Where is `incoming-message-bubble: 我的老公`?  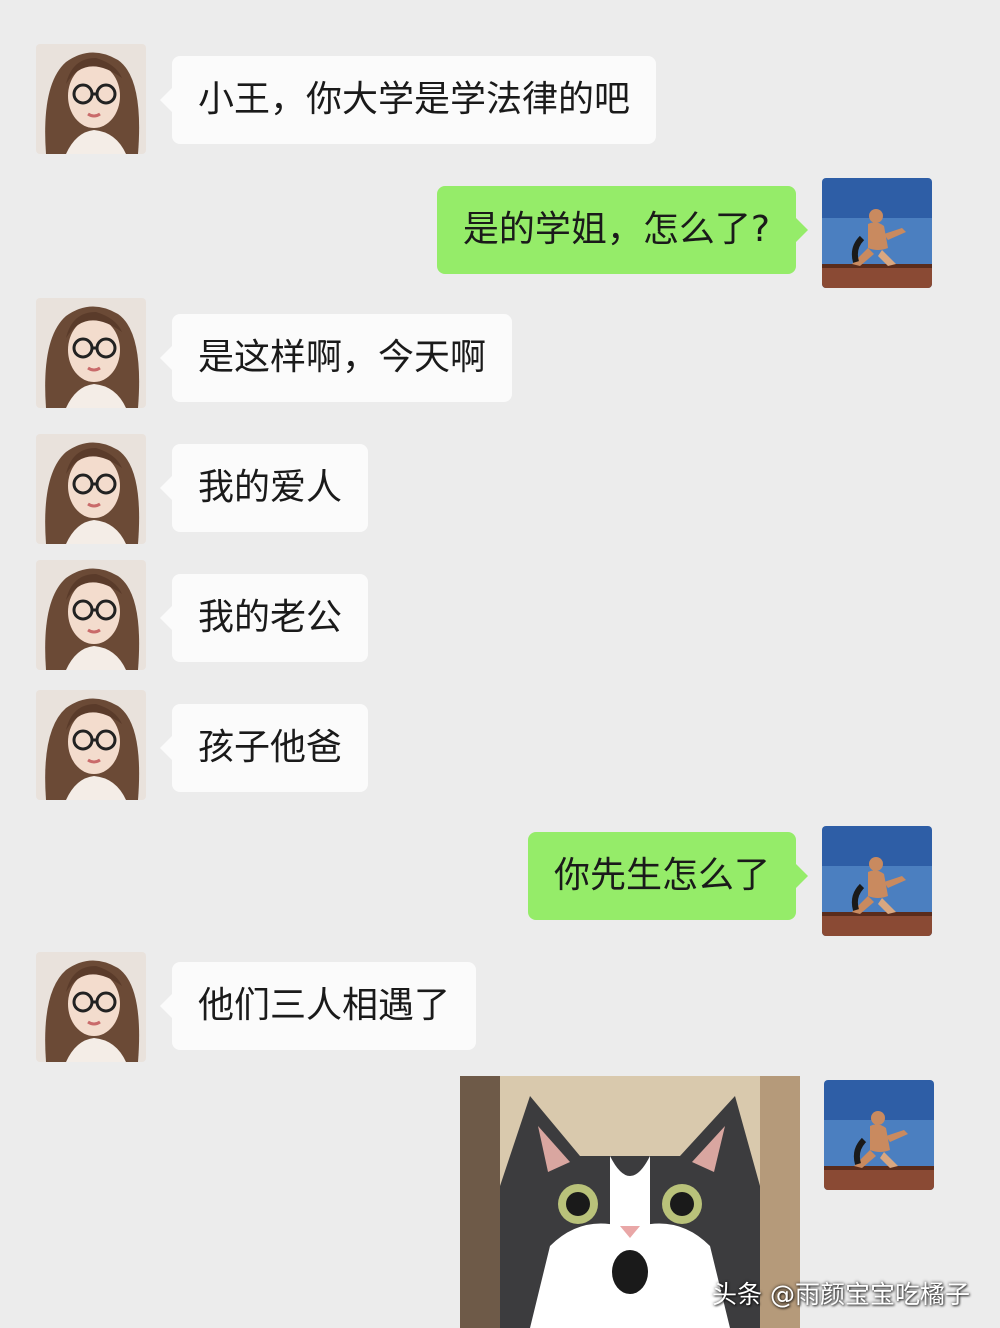 incoming-message-bubble: 我的老公 is located at coordinates (264, 618).